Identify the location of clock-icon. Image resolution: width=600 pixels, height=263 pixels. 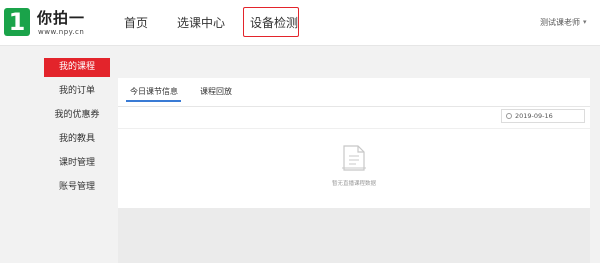
(509, 116).